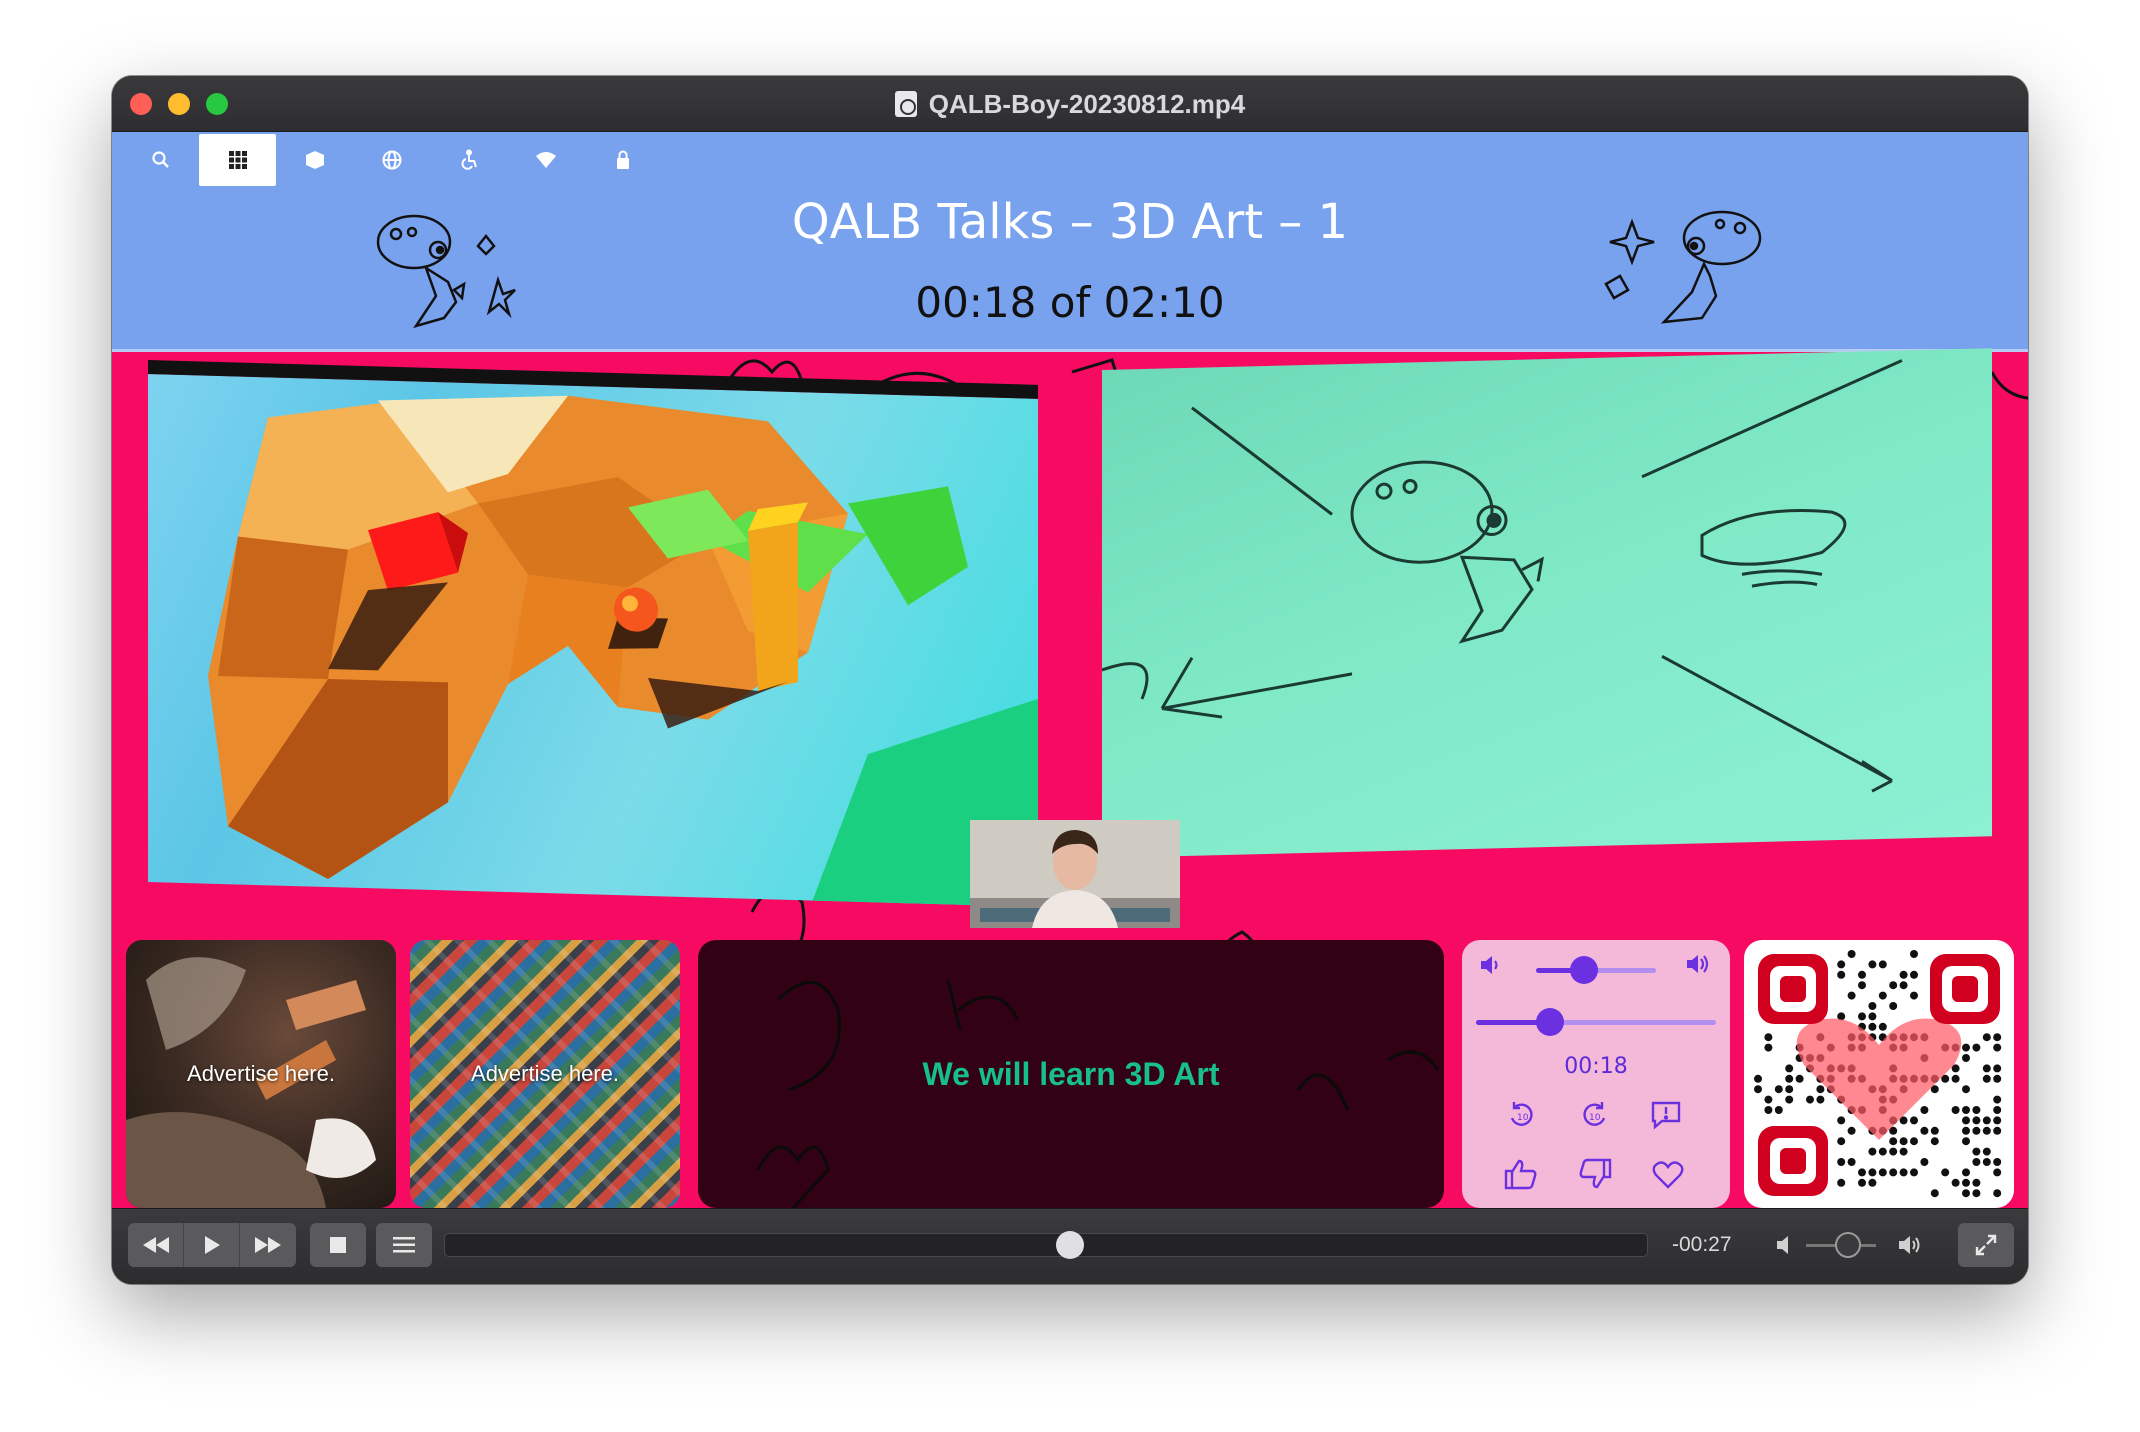 The height and width of the screenshot is (1432, 2140). Describe the element at coordinates (1521, 1177) in the screenshot. I see `thumbs-up-icon` at that location.